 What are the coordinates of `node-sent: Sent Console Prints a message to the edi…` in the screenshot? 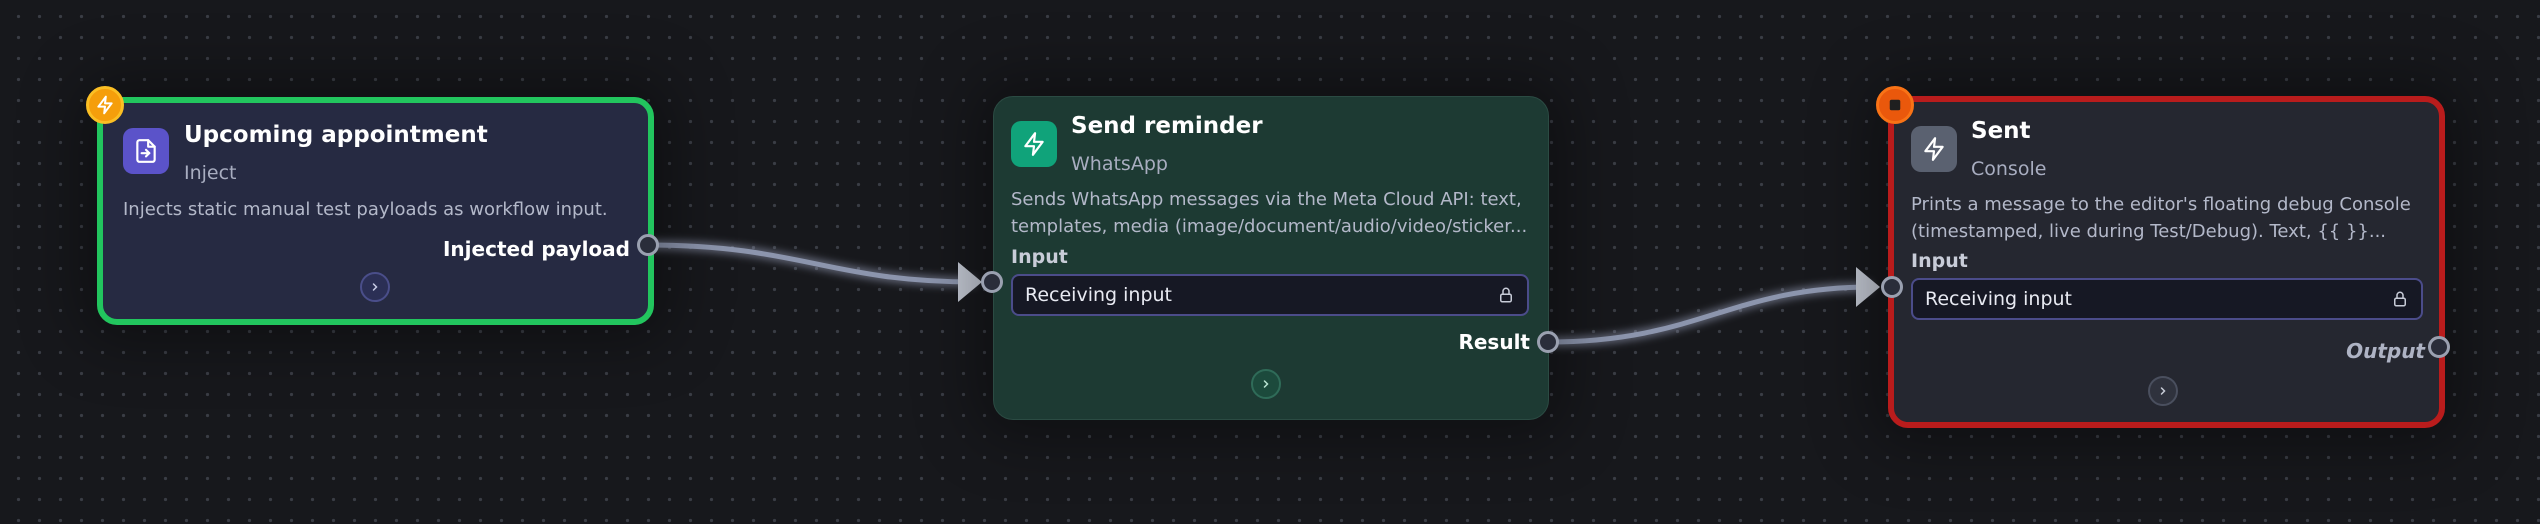 It's located at (2166, 262).